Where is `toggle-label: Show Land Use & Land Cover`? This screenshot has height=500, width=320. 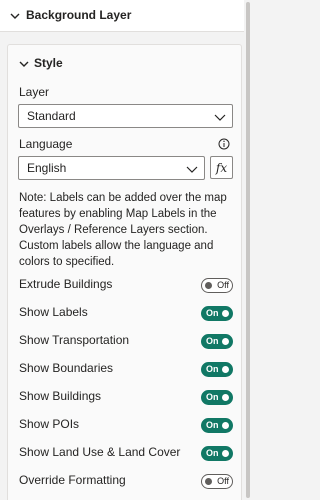 toggle-label: Show Land Use & Land Cover is located at coordinates (100, 452).